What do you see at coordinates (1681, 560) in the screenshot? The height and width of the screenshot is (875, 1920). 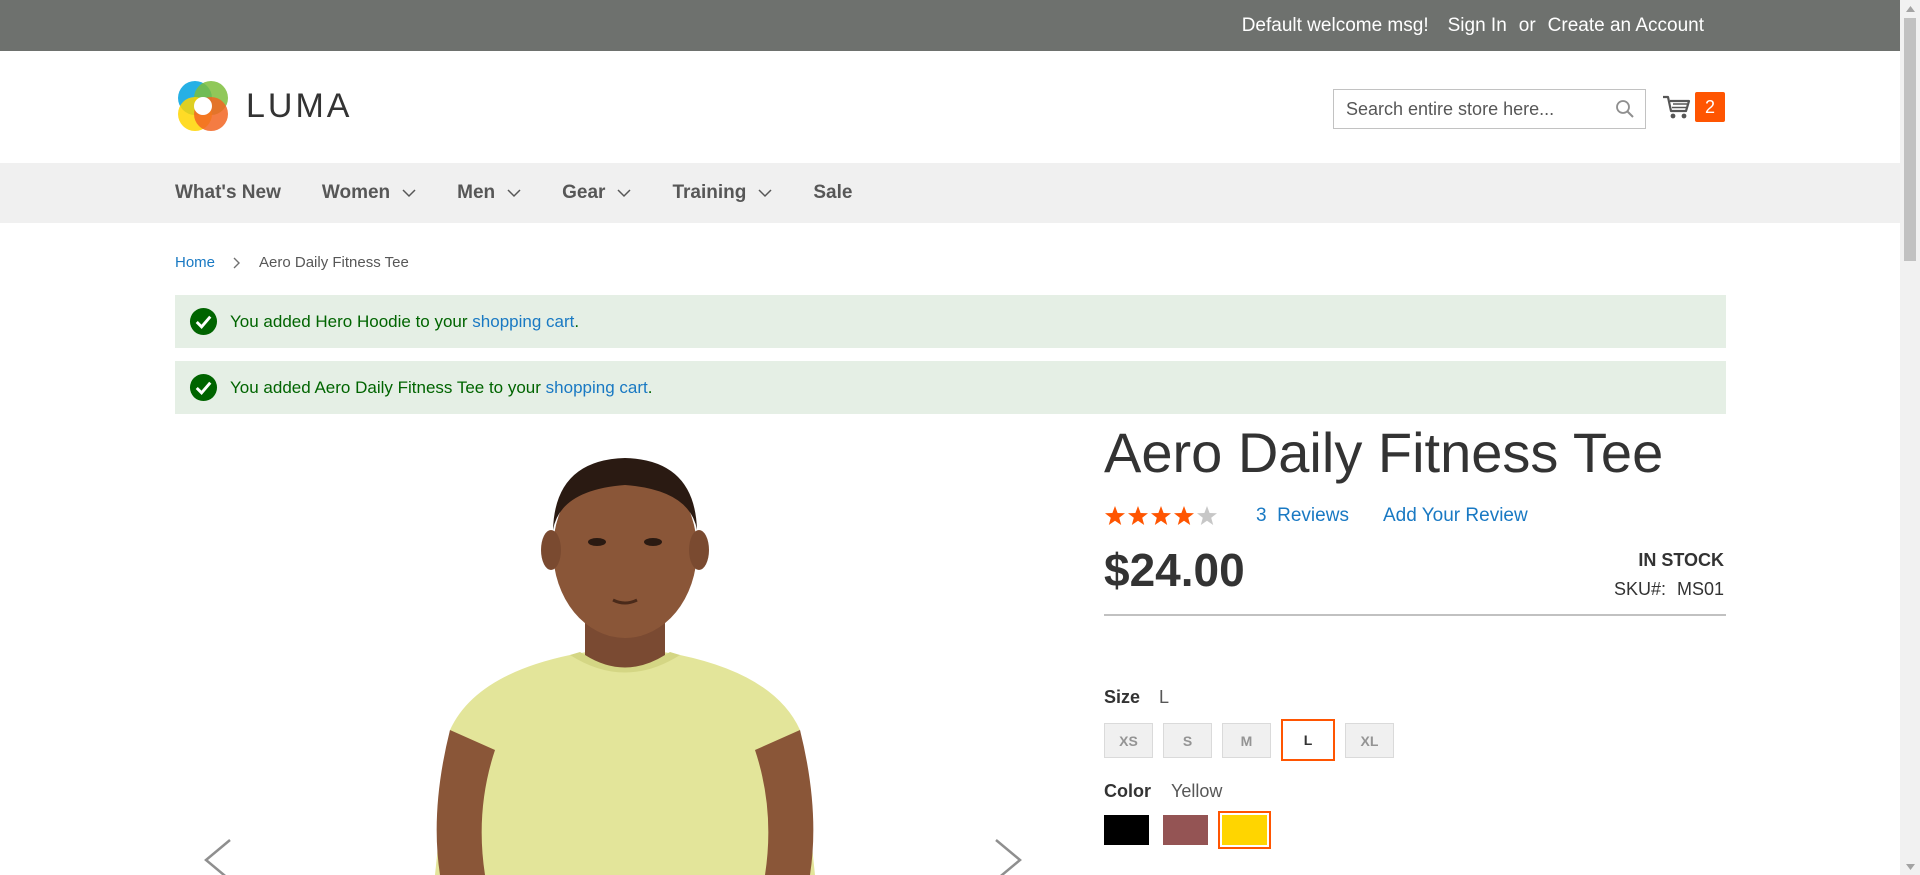 I see `stock-status: IN STOCK` at bounding box center [1681, 560].